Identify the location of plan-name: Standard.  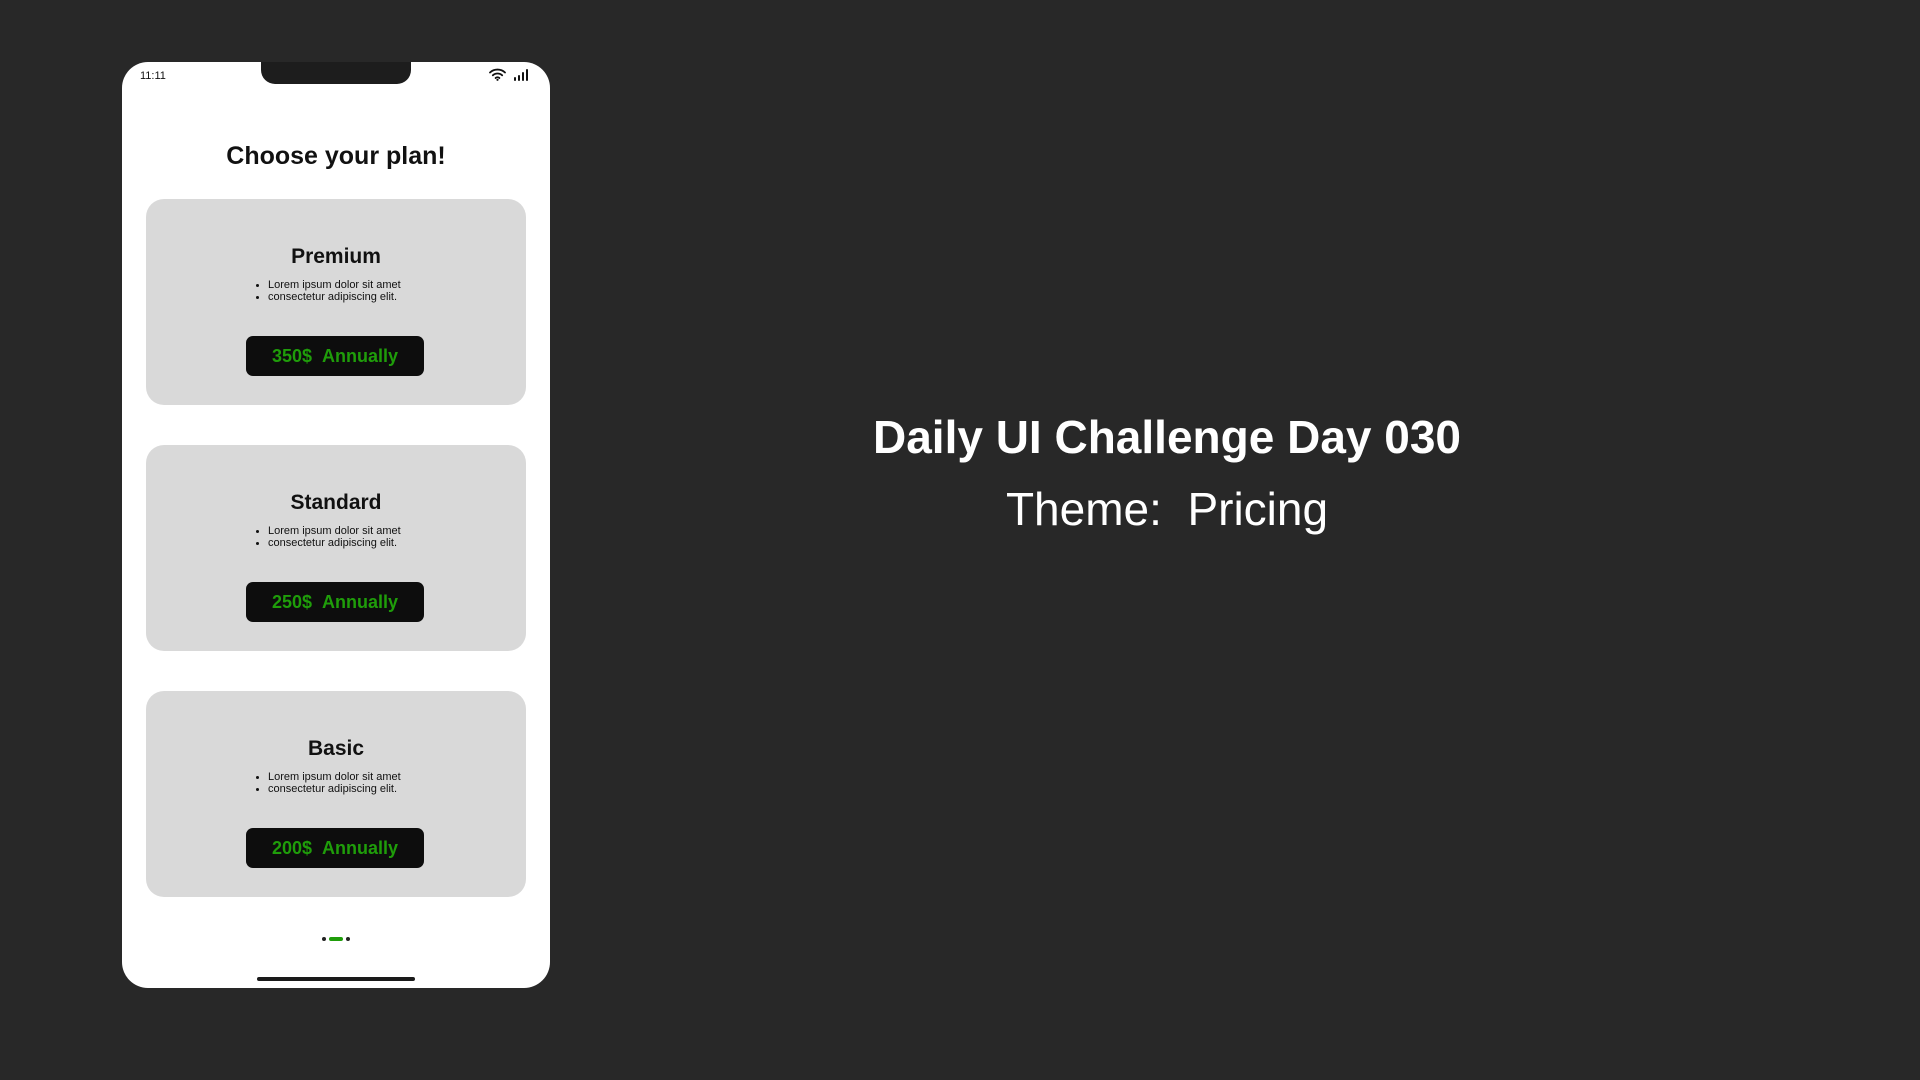
(336, 502).